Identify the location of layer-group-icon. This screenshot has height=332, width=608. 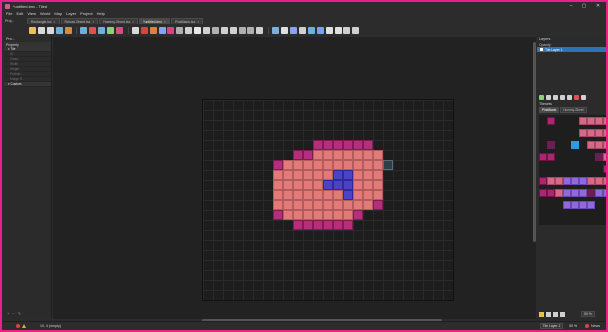
(548, 97).